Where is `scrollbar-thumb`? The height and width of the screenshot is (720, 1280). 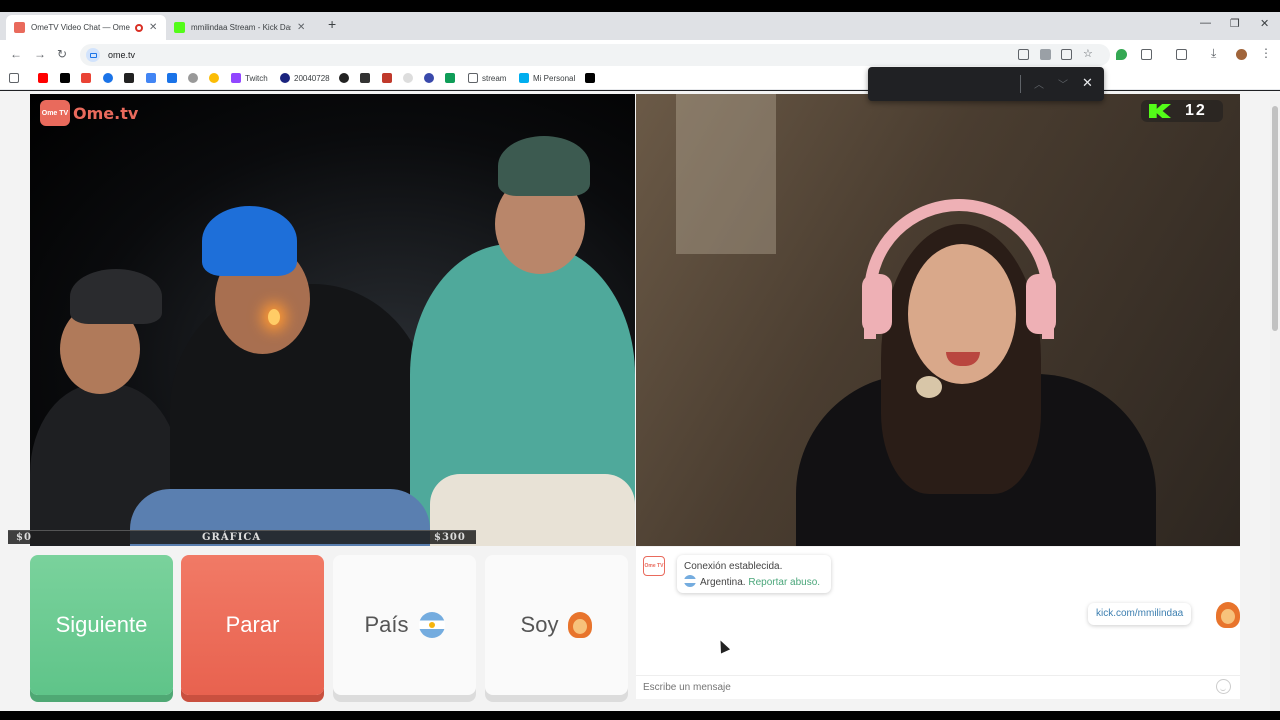 scrollbar-thumb is located at coordinates (1275, 218).